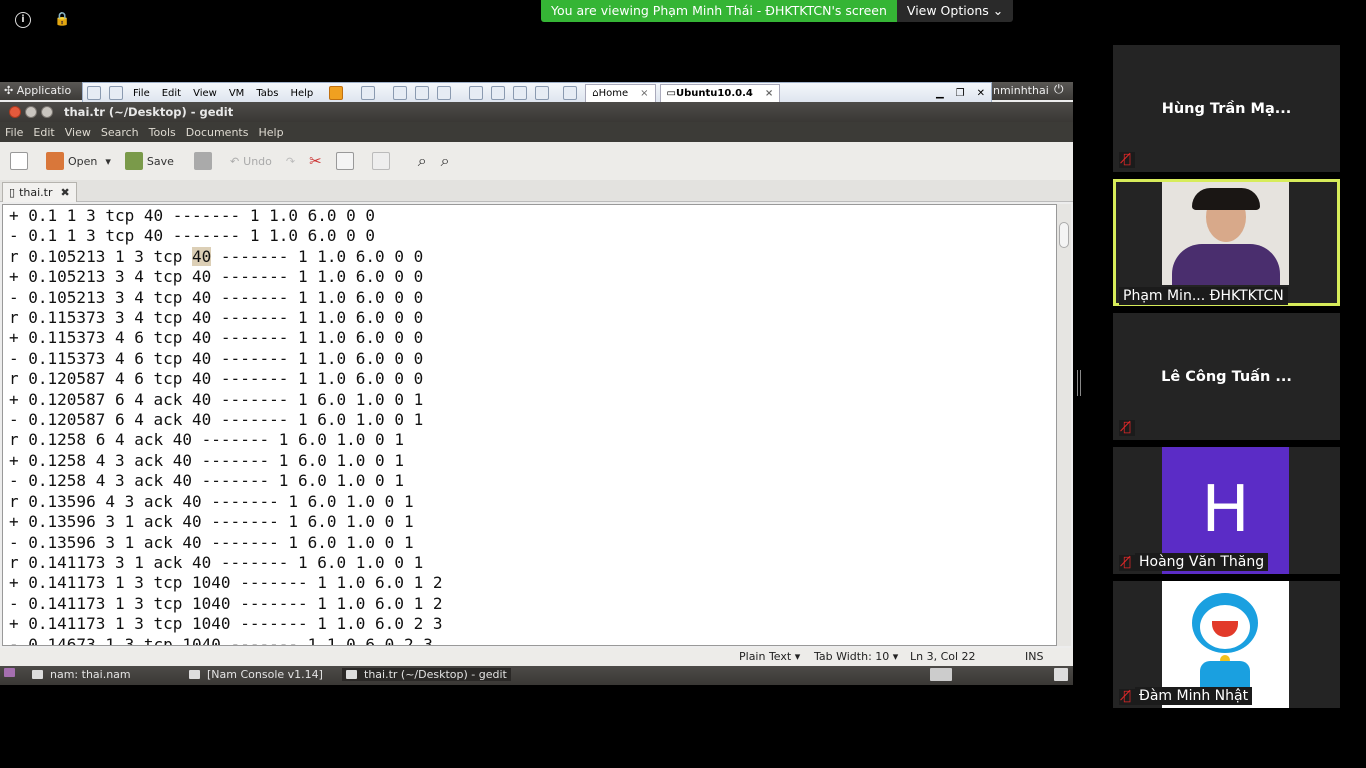 The height and width of the screenshot is (768, 1366). I want to click on undo-label: Undo, so click(257, 161).